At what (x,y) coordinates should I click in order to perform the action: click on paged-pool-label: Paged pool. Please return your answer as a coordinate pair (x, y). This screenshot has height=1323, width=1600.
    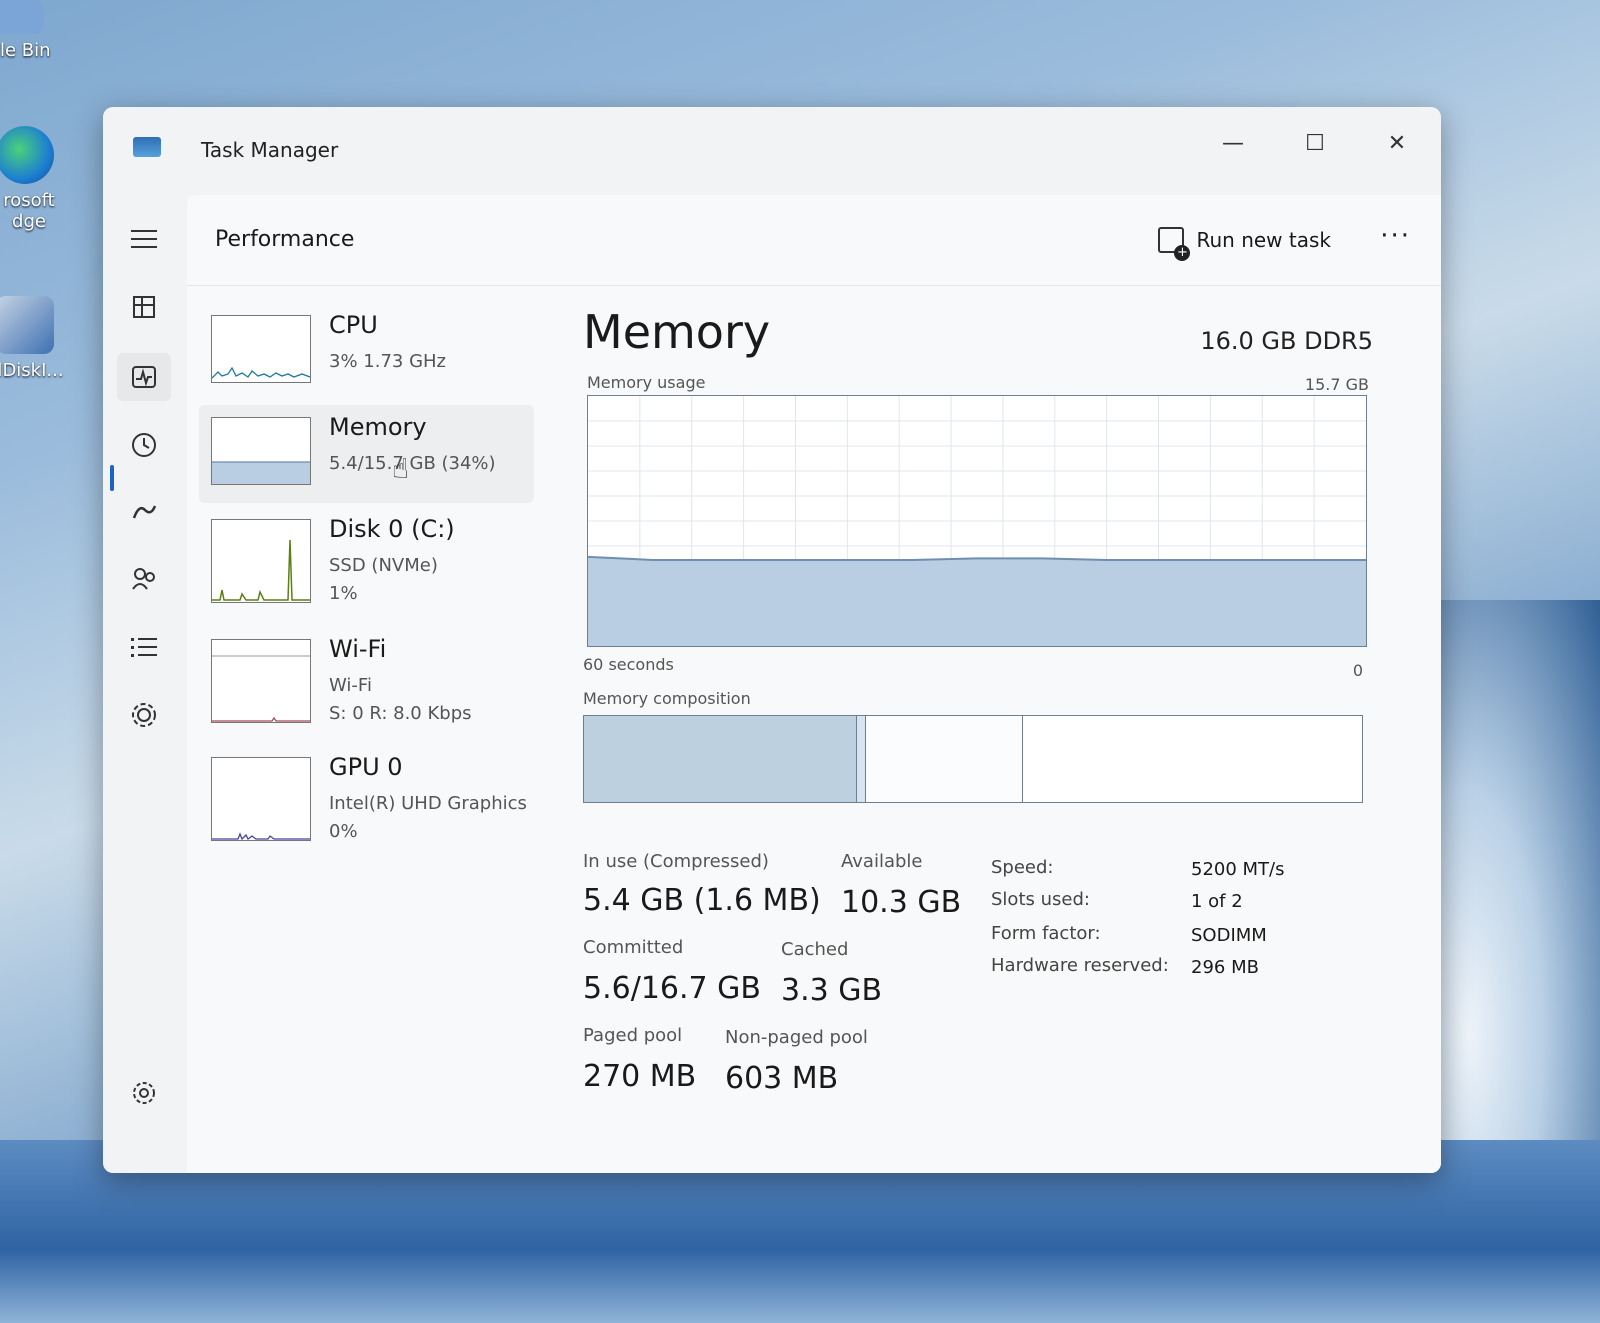
    Looking at the image, I should click on (633, 1035).